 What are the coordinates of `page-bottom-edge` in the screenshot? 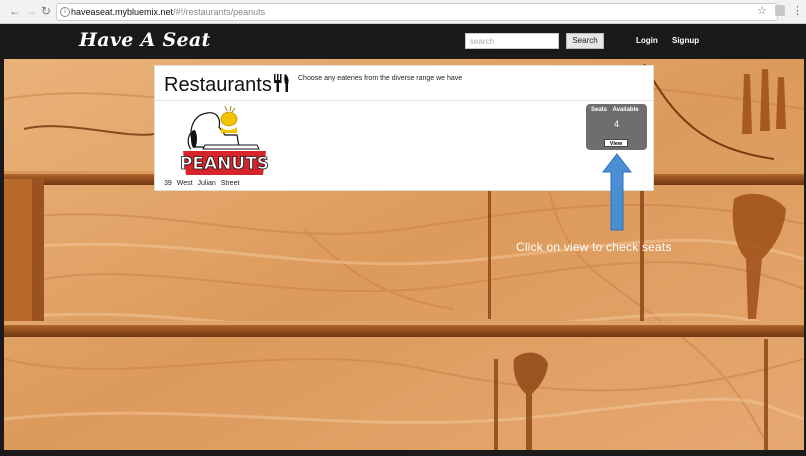 It's located at (403, 453).